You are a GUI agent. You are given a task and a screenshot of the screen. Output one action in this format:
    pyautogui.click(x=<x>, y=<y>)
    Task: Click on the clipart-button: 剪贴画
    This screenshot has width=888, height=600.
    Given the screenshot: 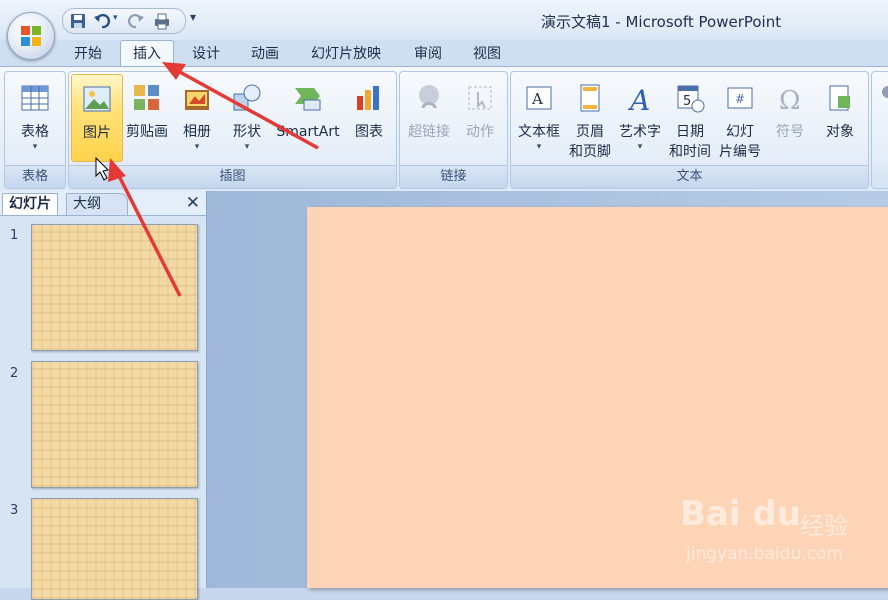 What is the action you would take?
    pyautogui.click(x=147, y=118)
    